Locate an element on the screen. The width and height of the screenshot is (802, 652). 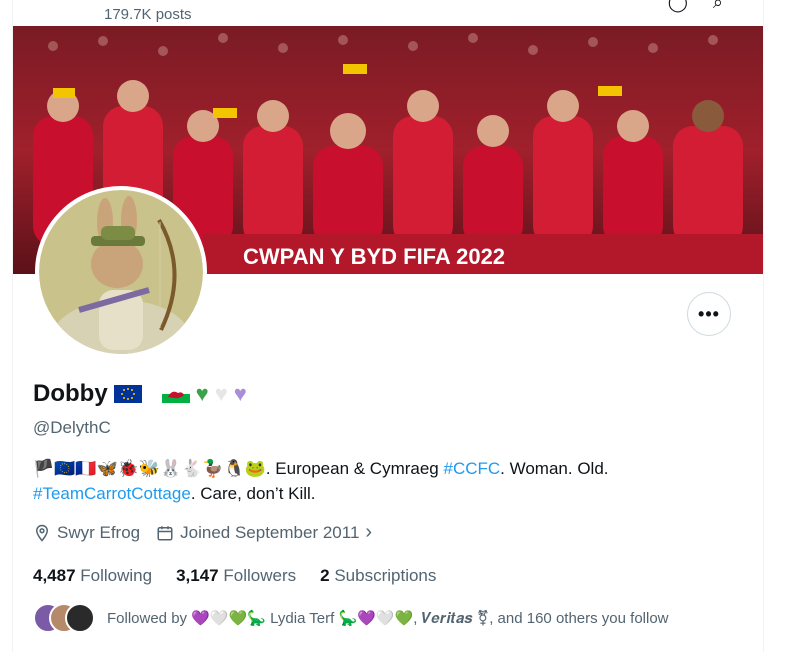
location-text: Swyr Efrog is located at coordinates (99, 532).